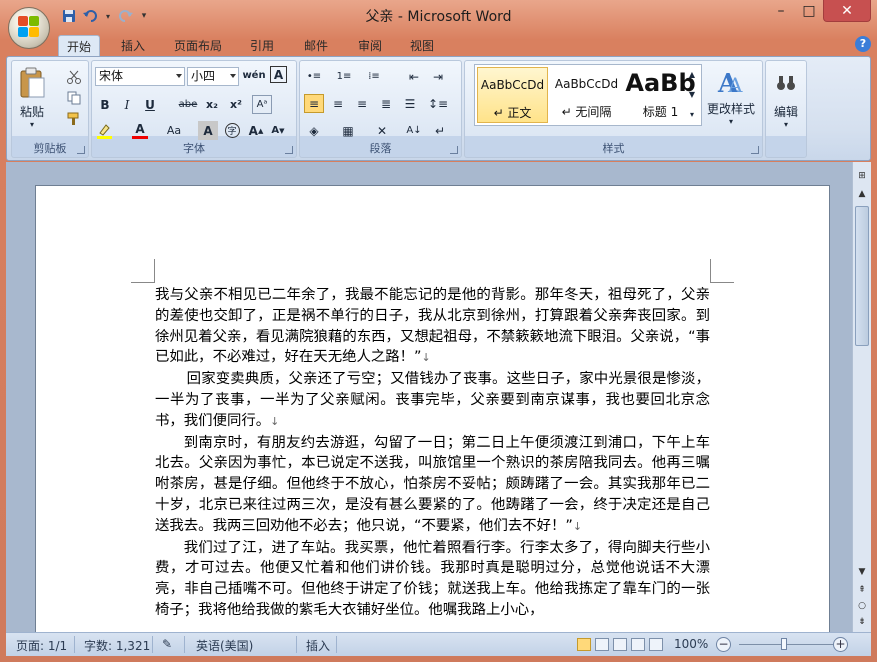  Describe the element at coordinates (278, 130) in the screenshot. I see `shrink-font-icon: A ▼` at that location.